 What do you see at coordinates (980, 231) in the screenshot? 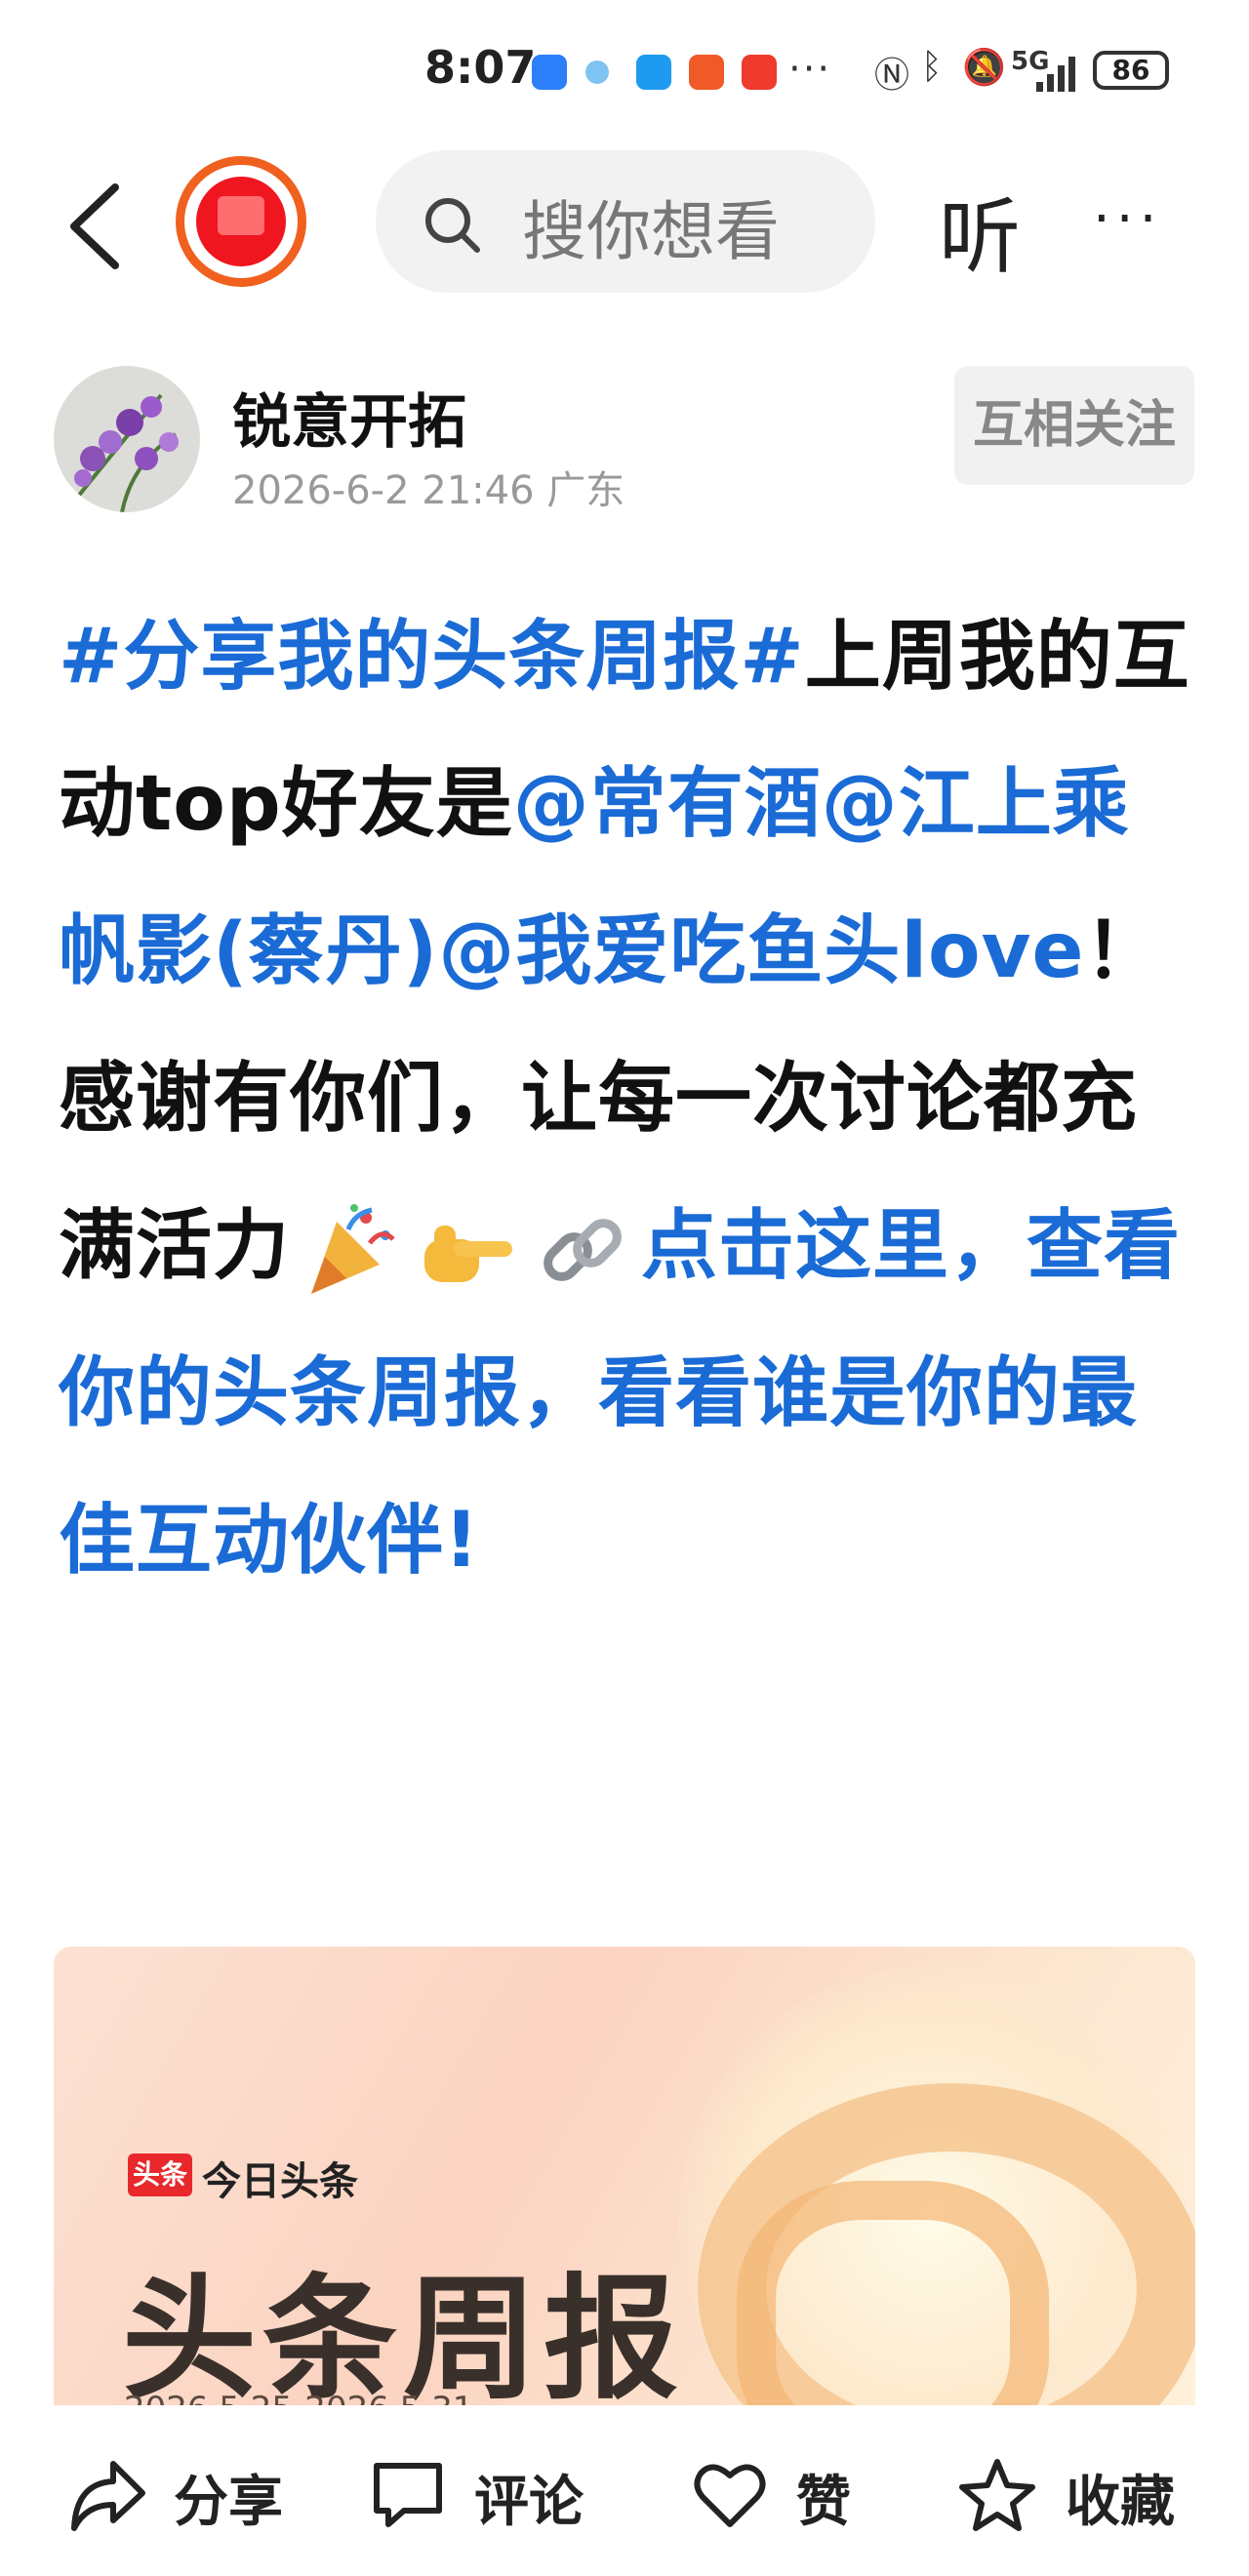
I see `listen-button: 听` at bounding box center [980, 231].